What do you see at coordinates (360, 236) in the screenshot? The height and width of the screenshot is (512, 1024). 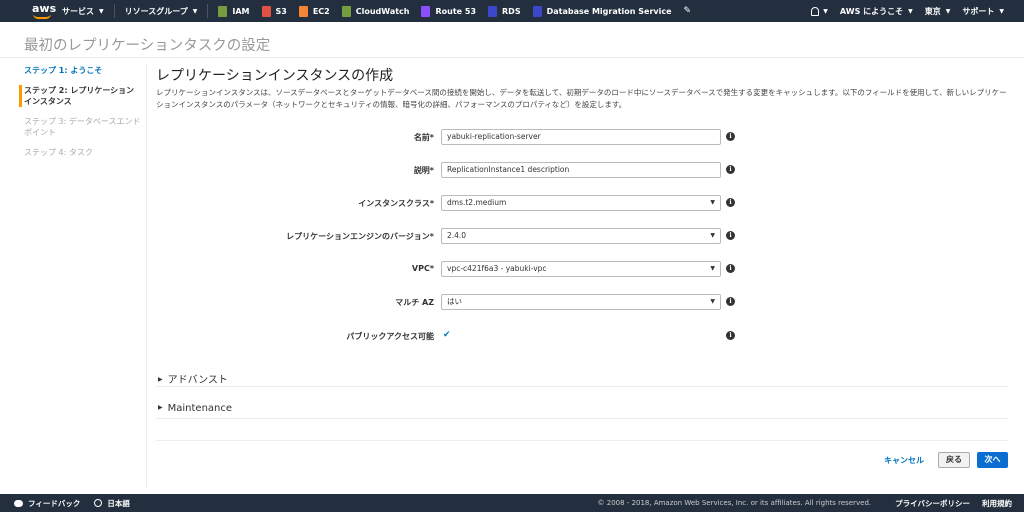 I see `engine-version-label: レプリケーションエンジンのバージョン*` at bounding box center [360, 236].